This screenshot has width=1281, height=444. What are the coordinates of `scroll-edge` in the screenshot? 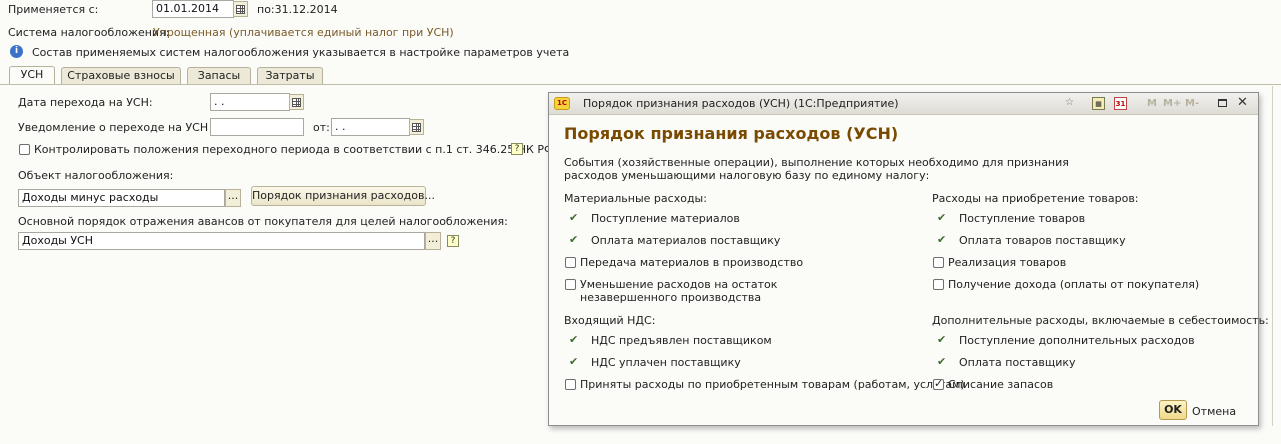 It's located at (1272, 256).